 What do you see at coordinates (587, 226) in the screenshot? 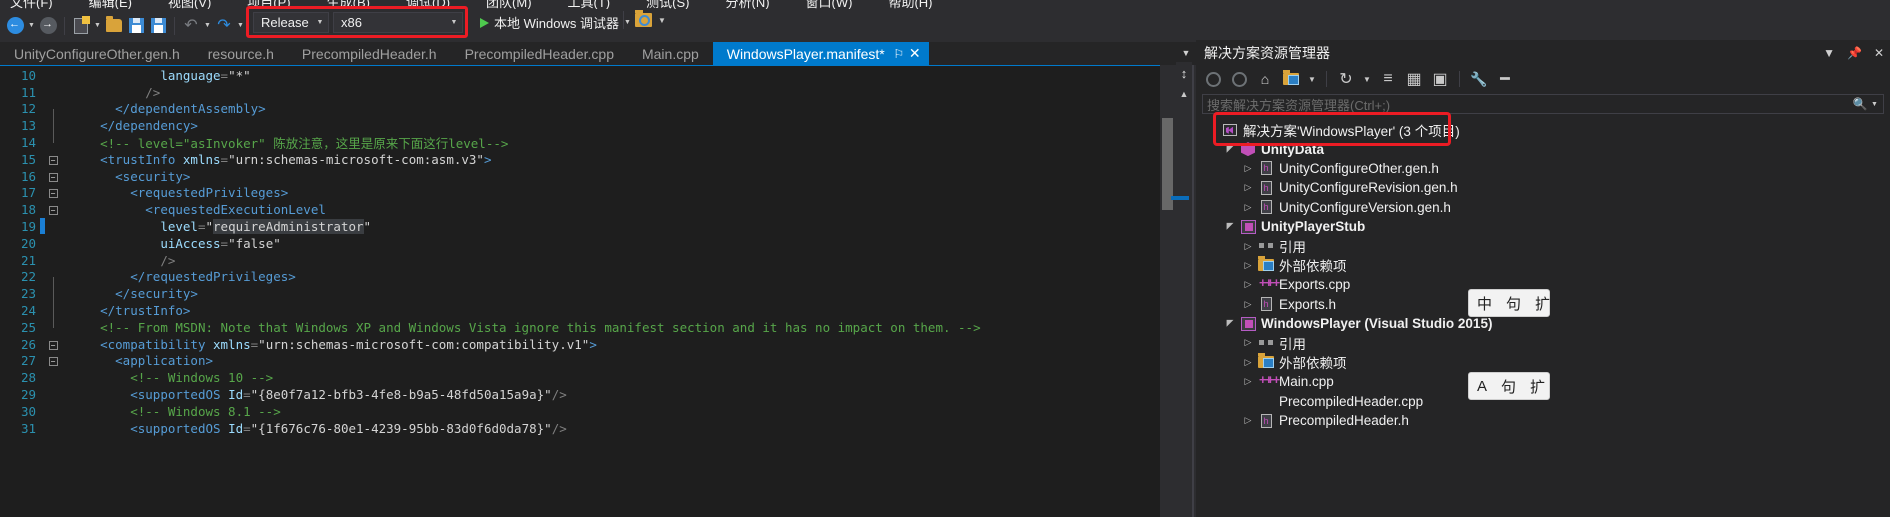
I see `code-line: 19 level="requireAdministrator"` at bounding box center [587, 226].